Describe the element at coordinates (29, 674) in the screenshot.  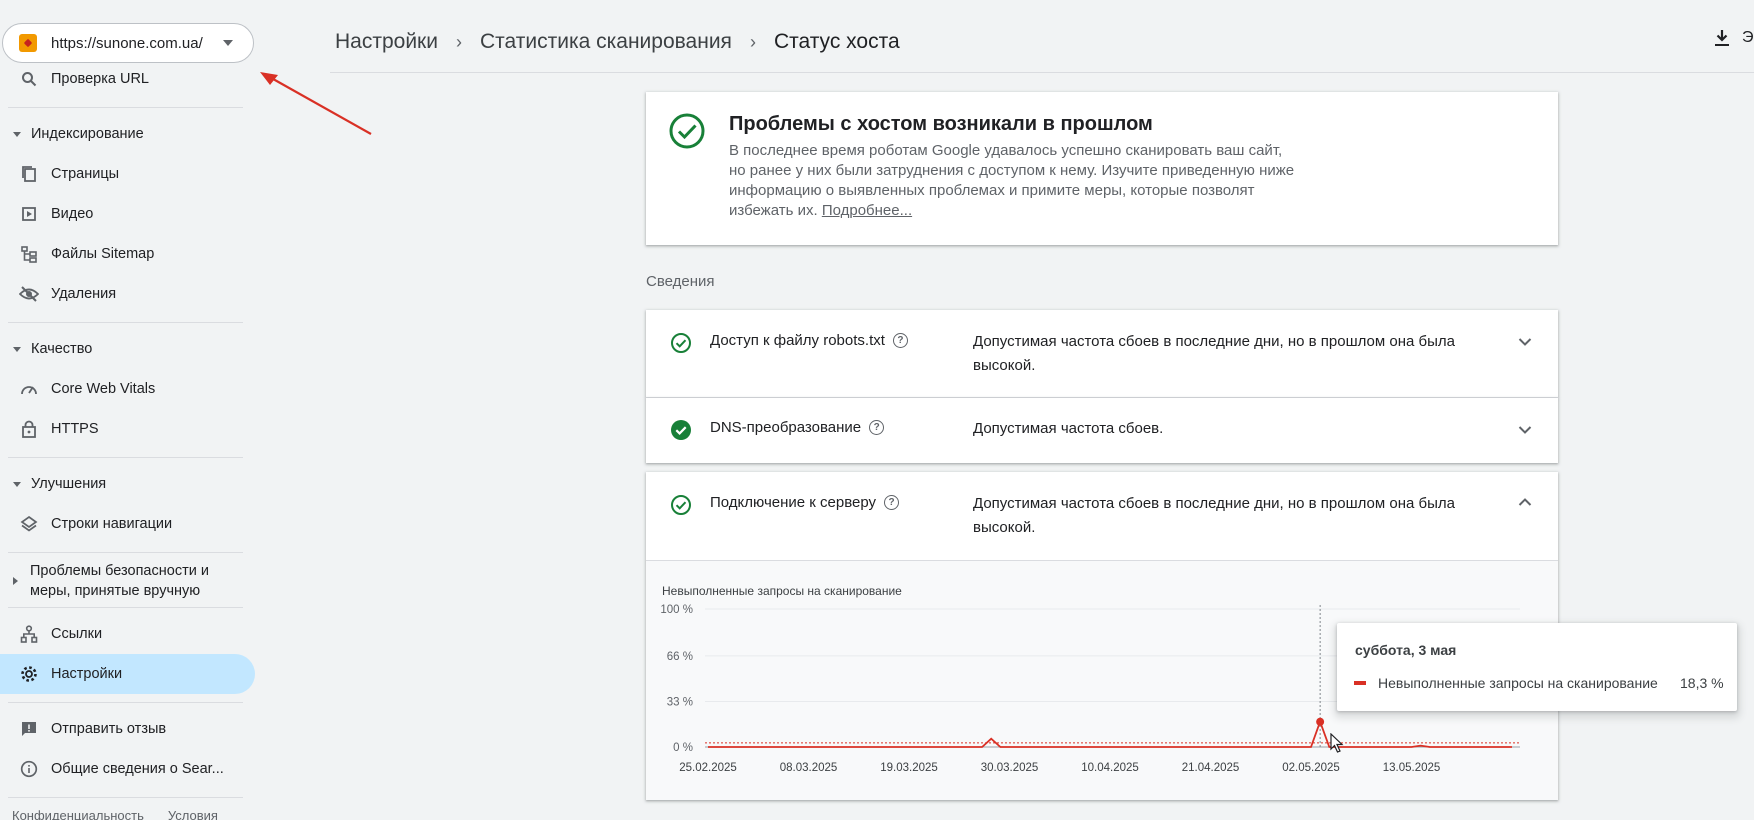
I see `gear-icon` at that location.